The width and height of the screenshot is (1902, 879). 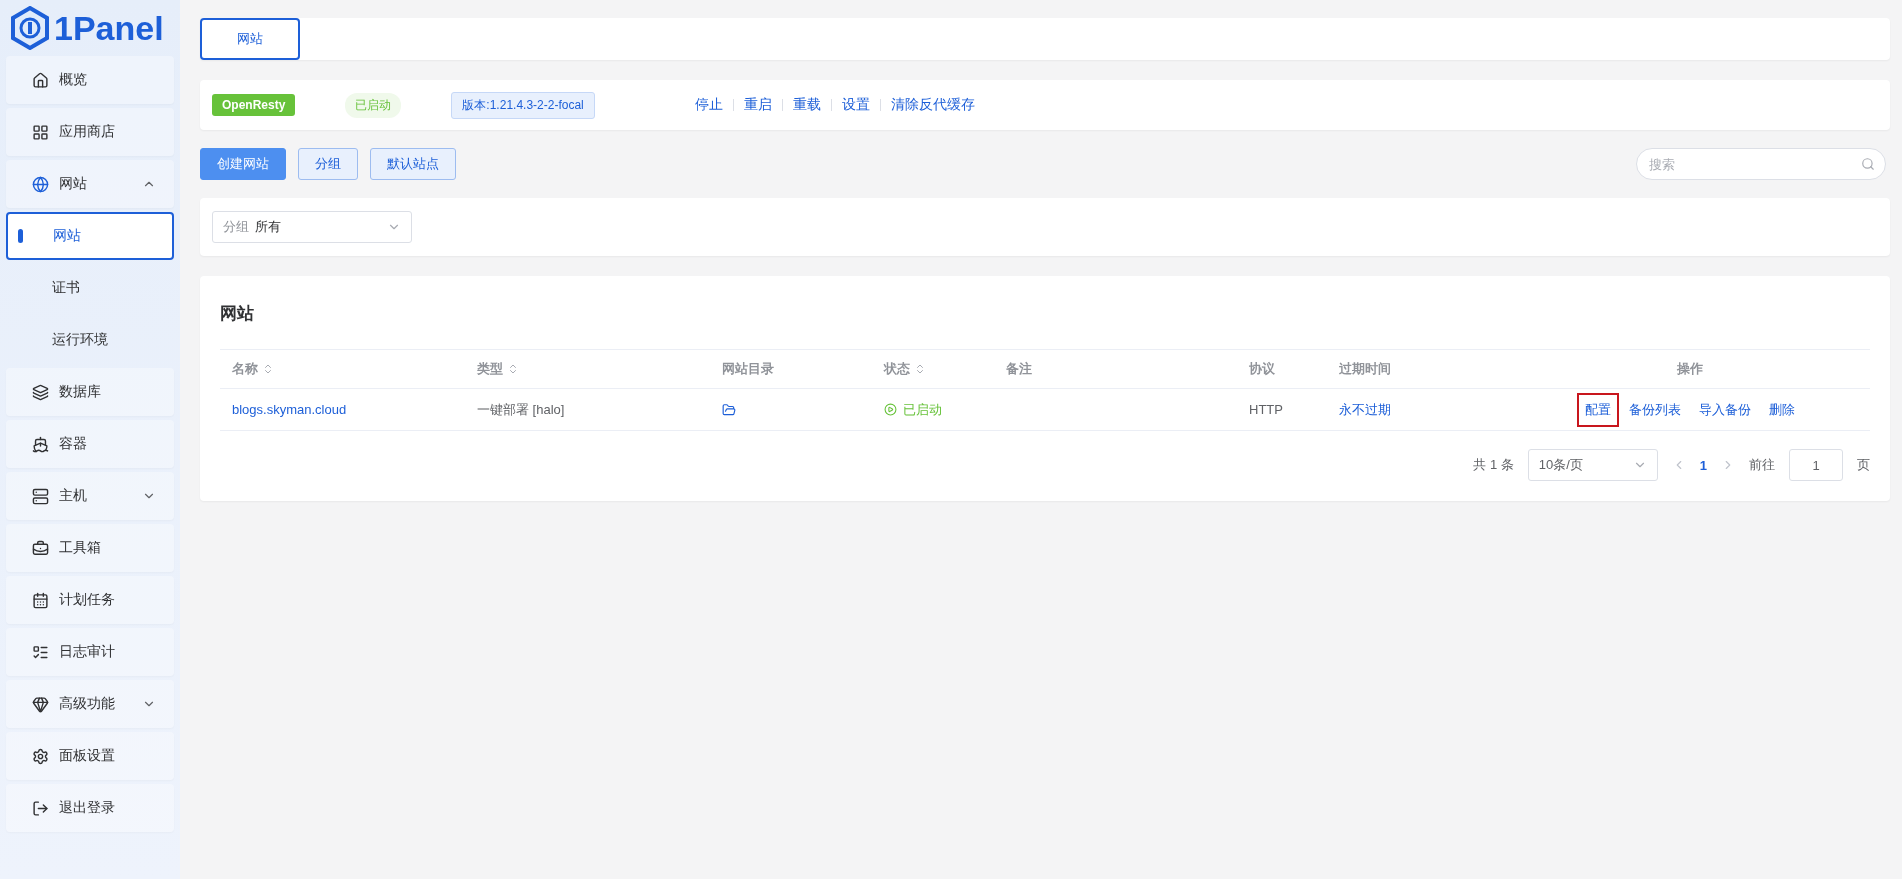 What do you see at coordinates (90, 80) in the screenshot?
I see `sidebar-item: 概览` at bounding box center [90, 80].